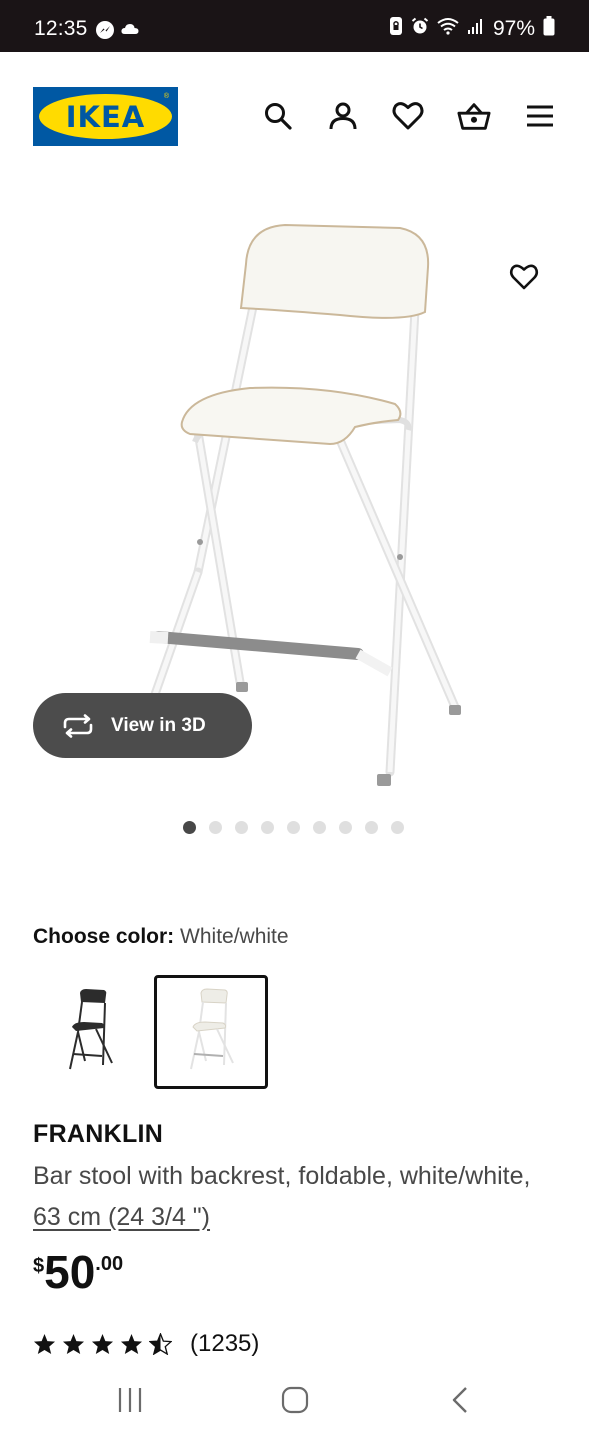 The width and height of the screenshot is (589, 1440). What do you see at coordinates (396, 29) in the screenshot?
I see `lock-screen-icon` at bounding box center [396, 29].